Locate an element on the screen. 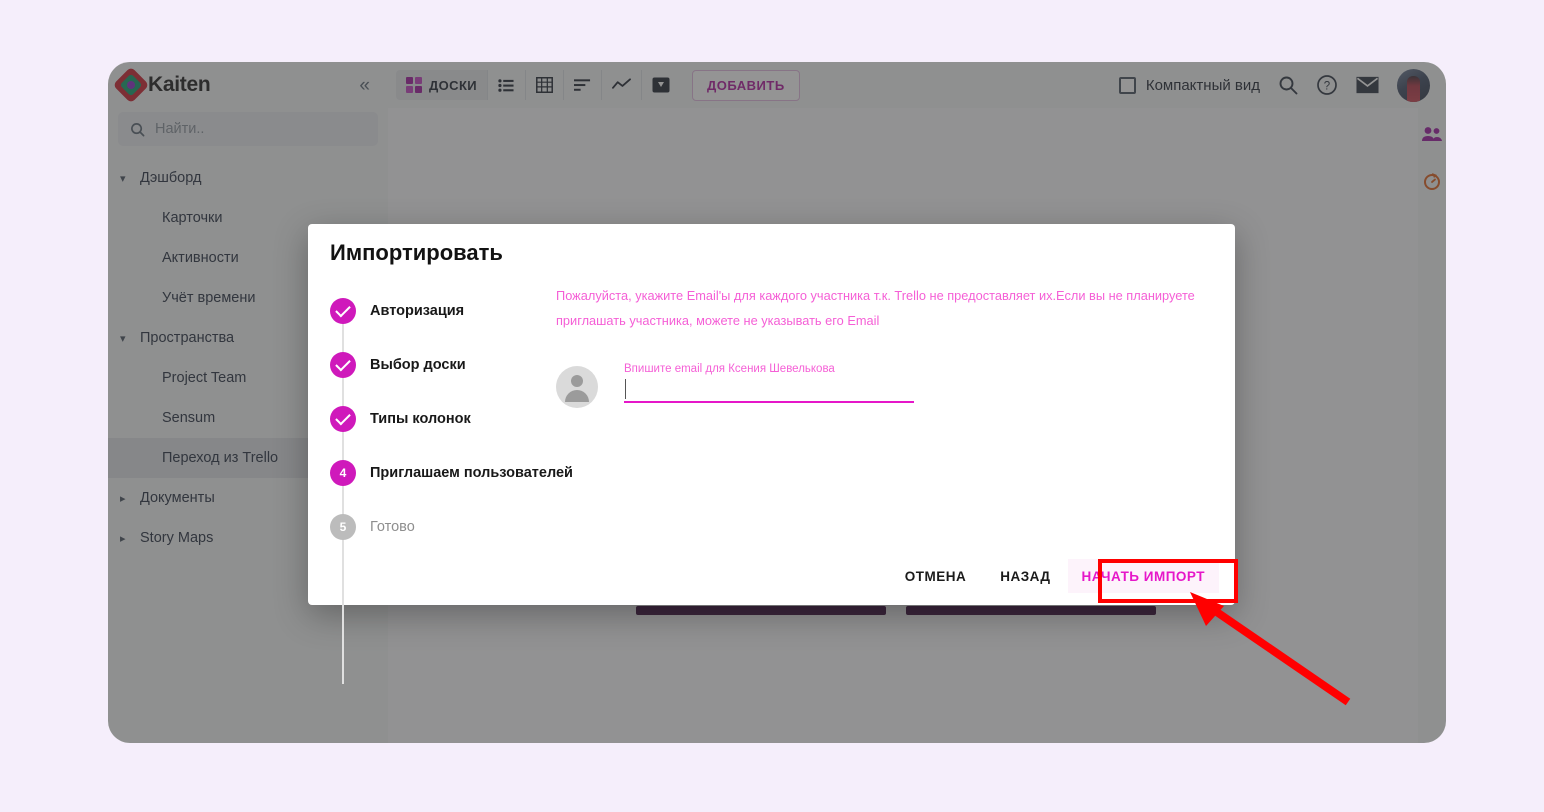 This screenshot has width=1544, height=812. line-chart-icon is located at coordinates (621, 83).